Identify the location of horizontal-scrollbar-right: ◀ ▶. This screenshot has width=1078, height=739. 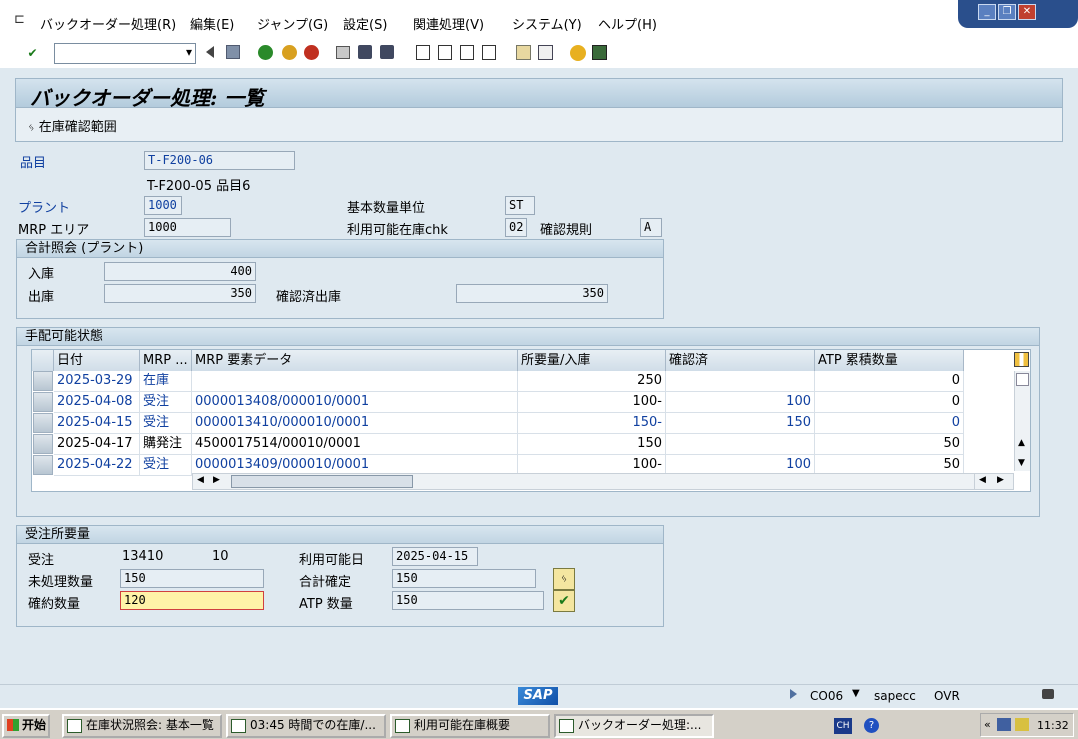
(994, 481).